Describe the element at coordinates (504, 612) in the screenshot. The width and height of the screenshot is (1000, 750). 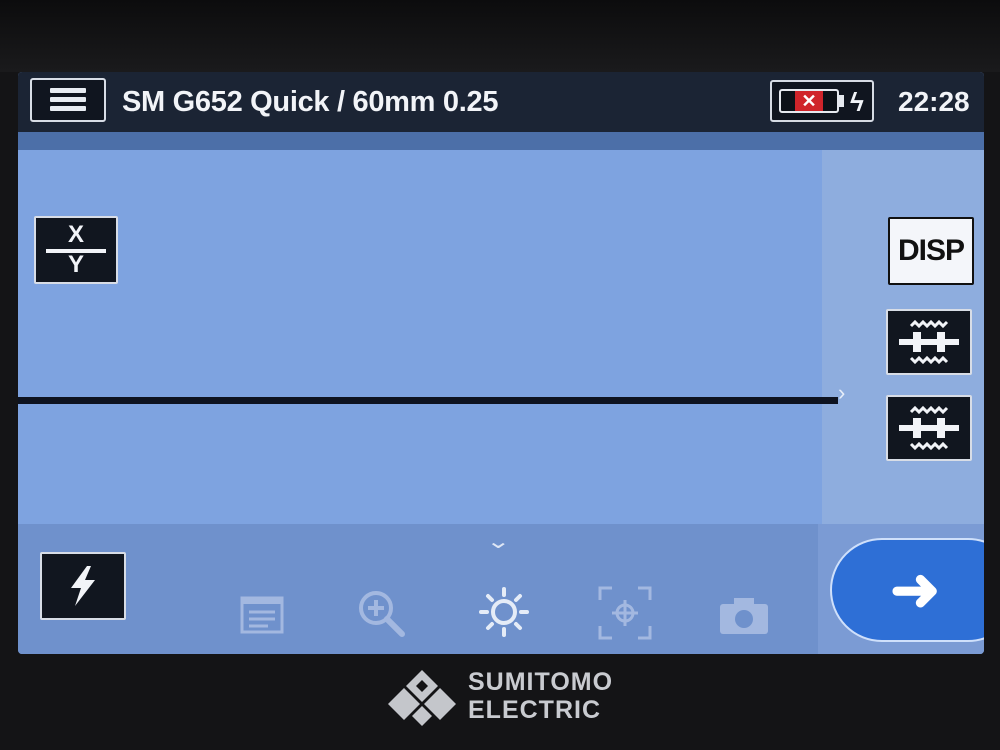
I see `brightness-icon` at that location.